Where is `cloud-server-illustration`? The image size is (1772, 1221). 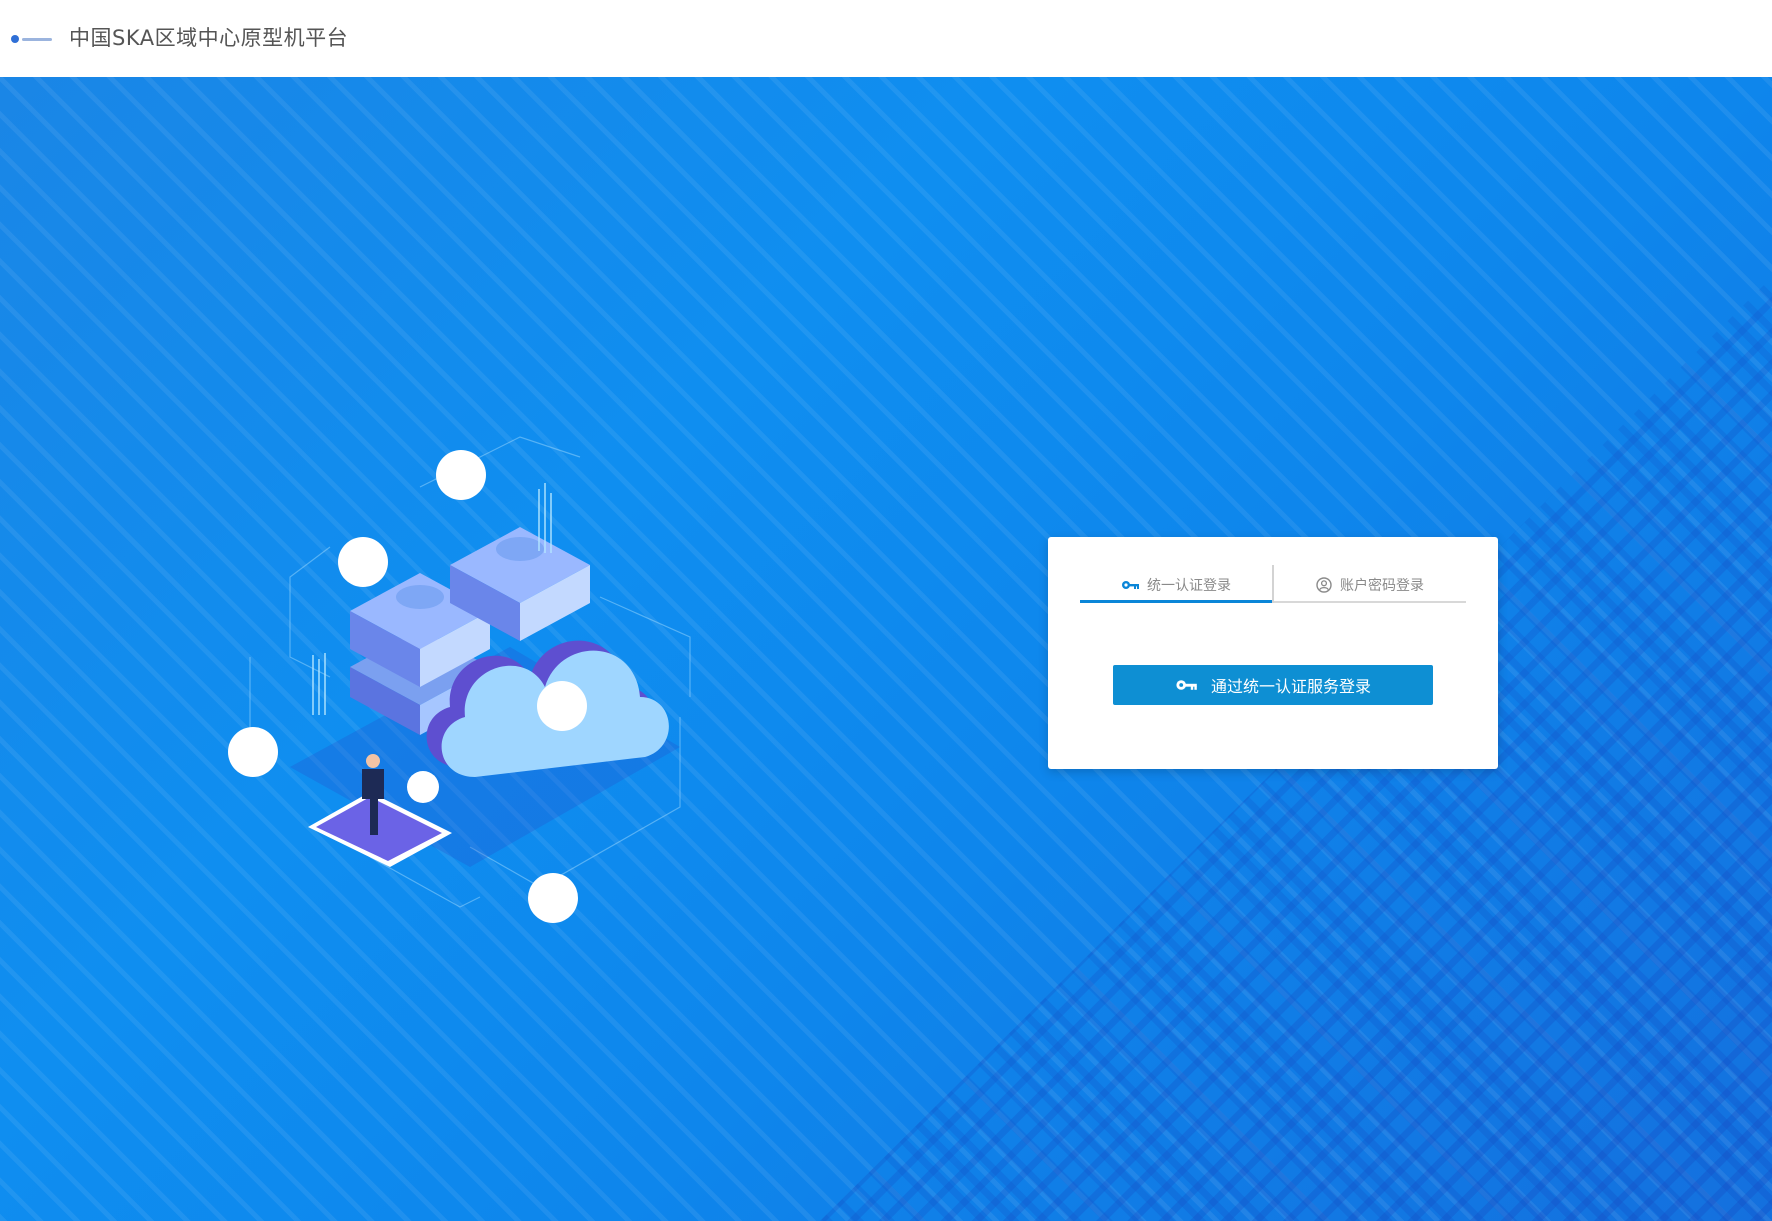
cloud-server-illustration is located at coordinates (459, 679).